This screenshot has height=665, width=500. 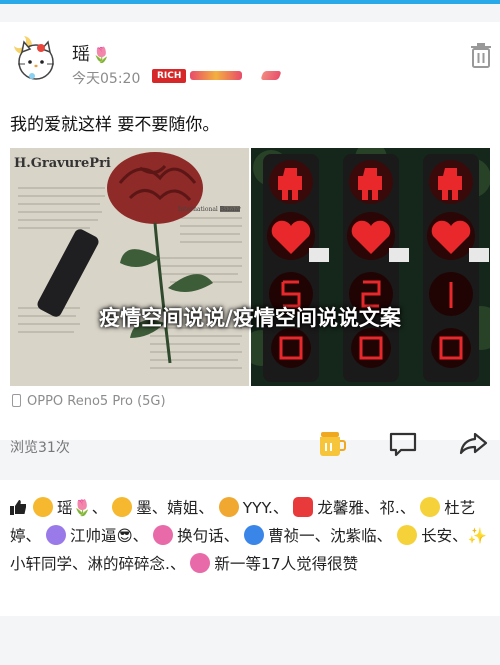 What do you see at coordinates (403, 444) in the screenshot?
I see `comment-icon` at bounding box center [403, 444].